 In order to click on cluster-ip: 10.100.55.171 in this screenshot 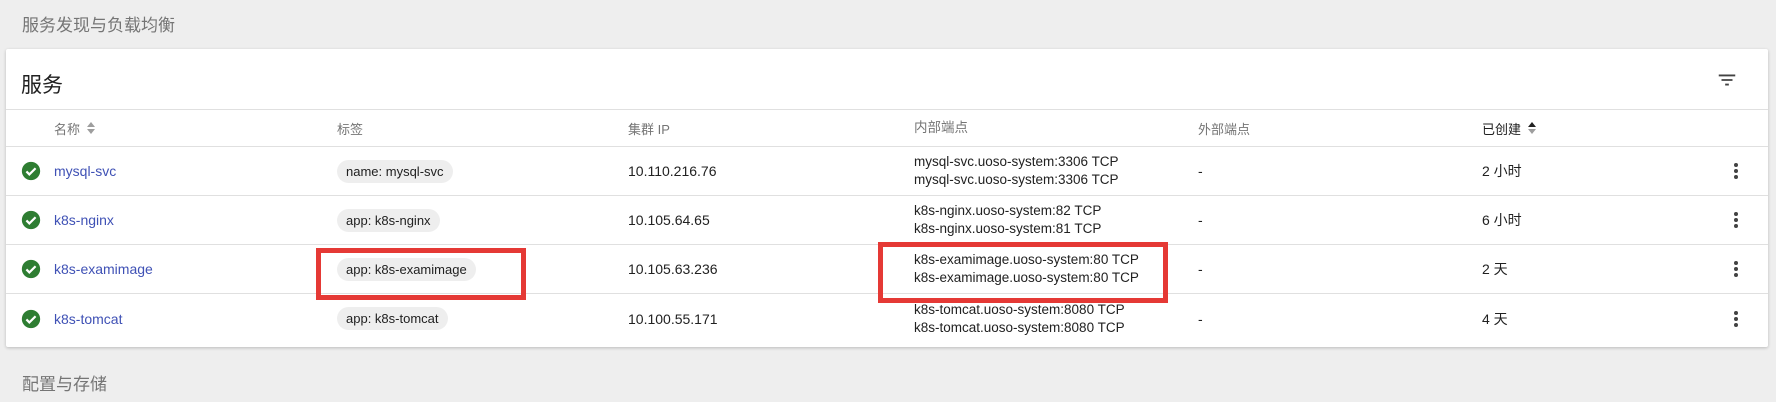, I will do `click(673, 318)`.